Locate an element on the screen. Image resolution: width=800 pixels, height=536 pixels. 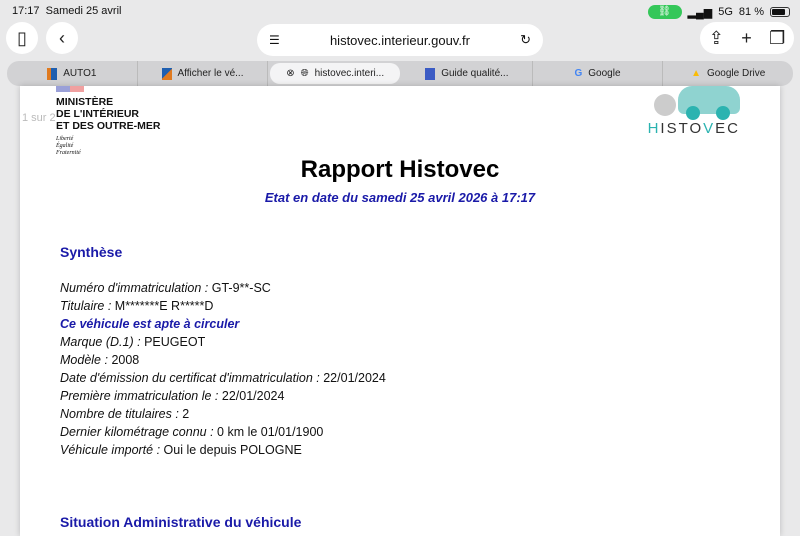
reload-icon: ↻ is located at coordinates (525, 40).